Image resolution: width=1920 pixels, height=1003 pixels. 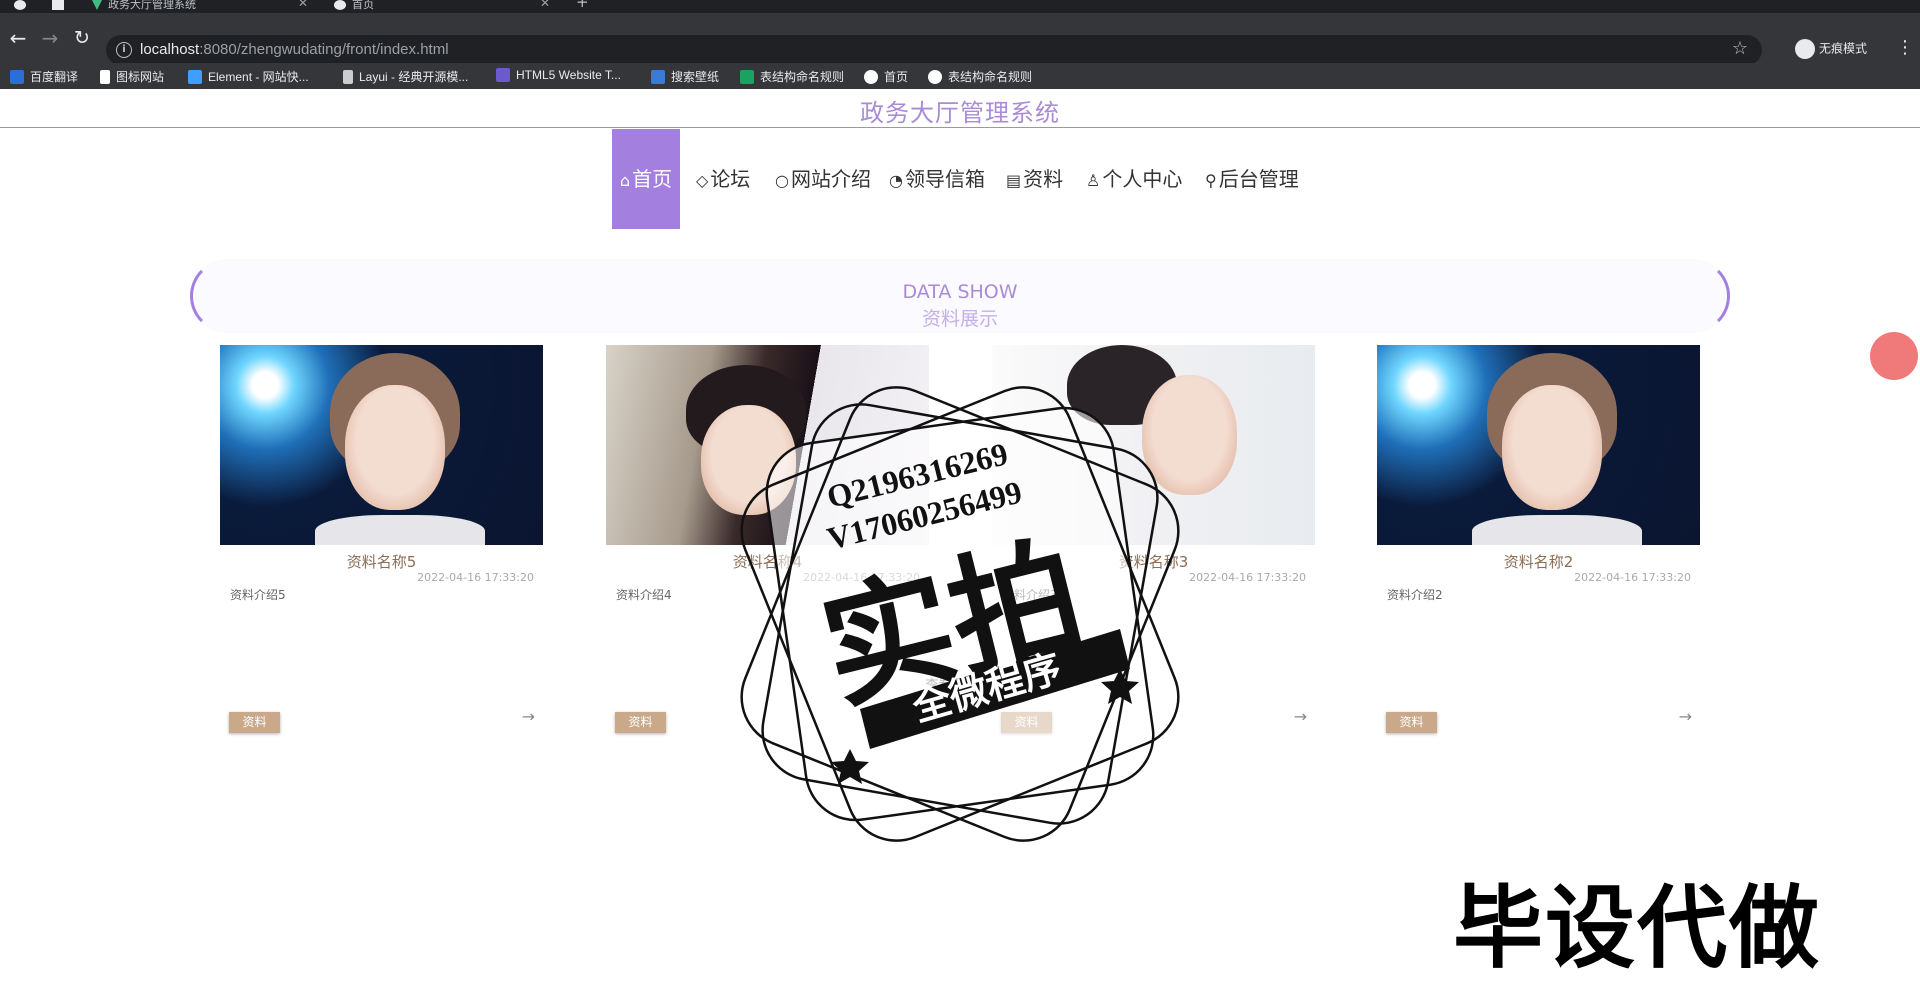 I want to click on nav-item-admin: ⚲ 后台管理, so click(x=1252, y=179).